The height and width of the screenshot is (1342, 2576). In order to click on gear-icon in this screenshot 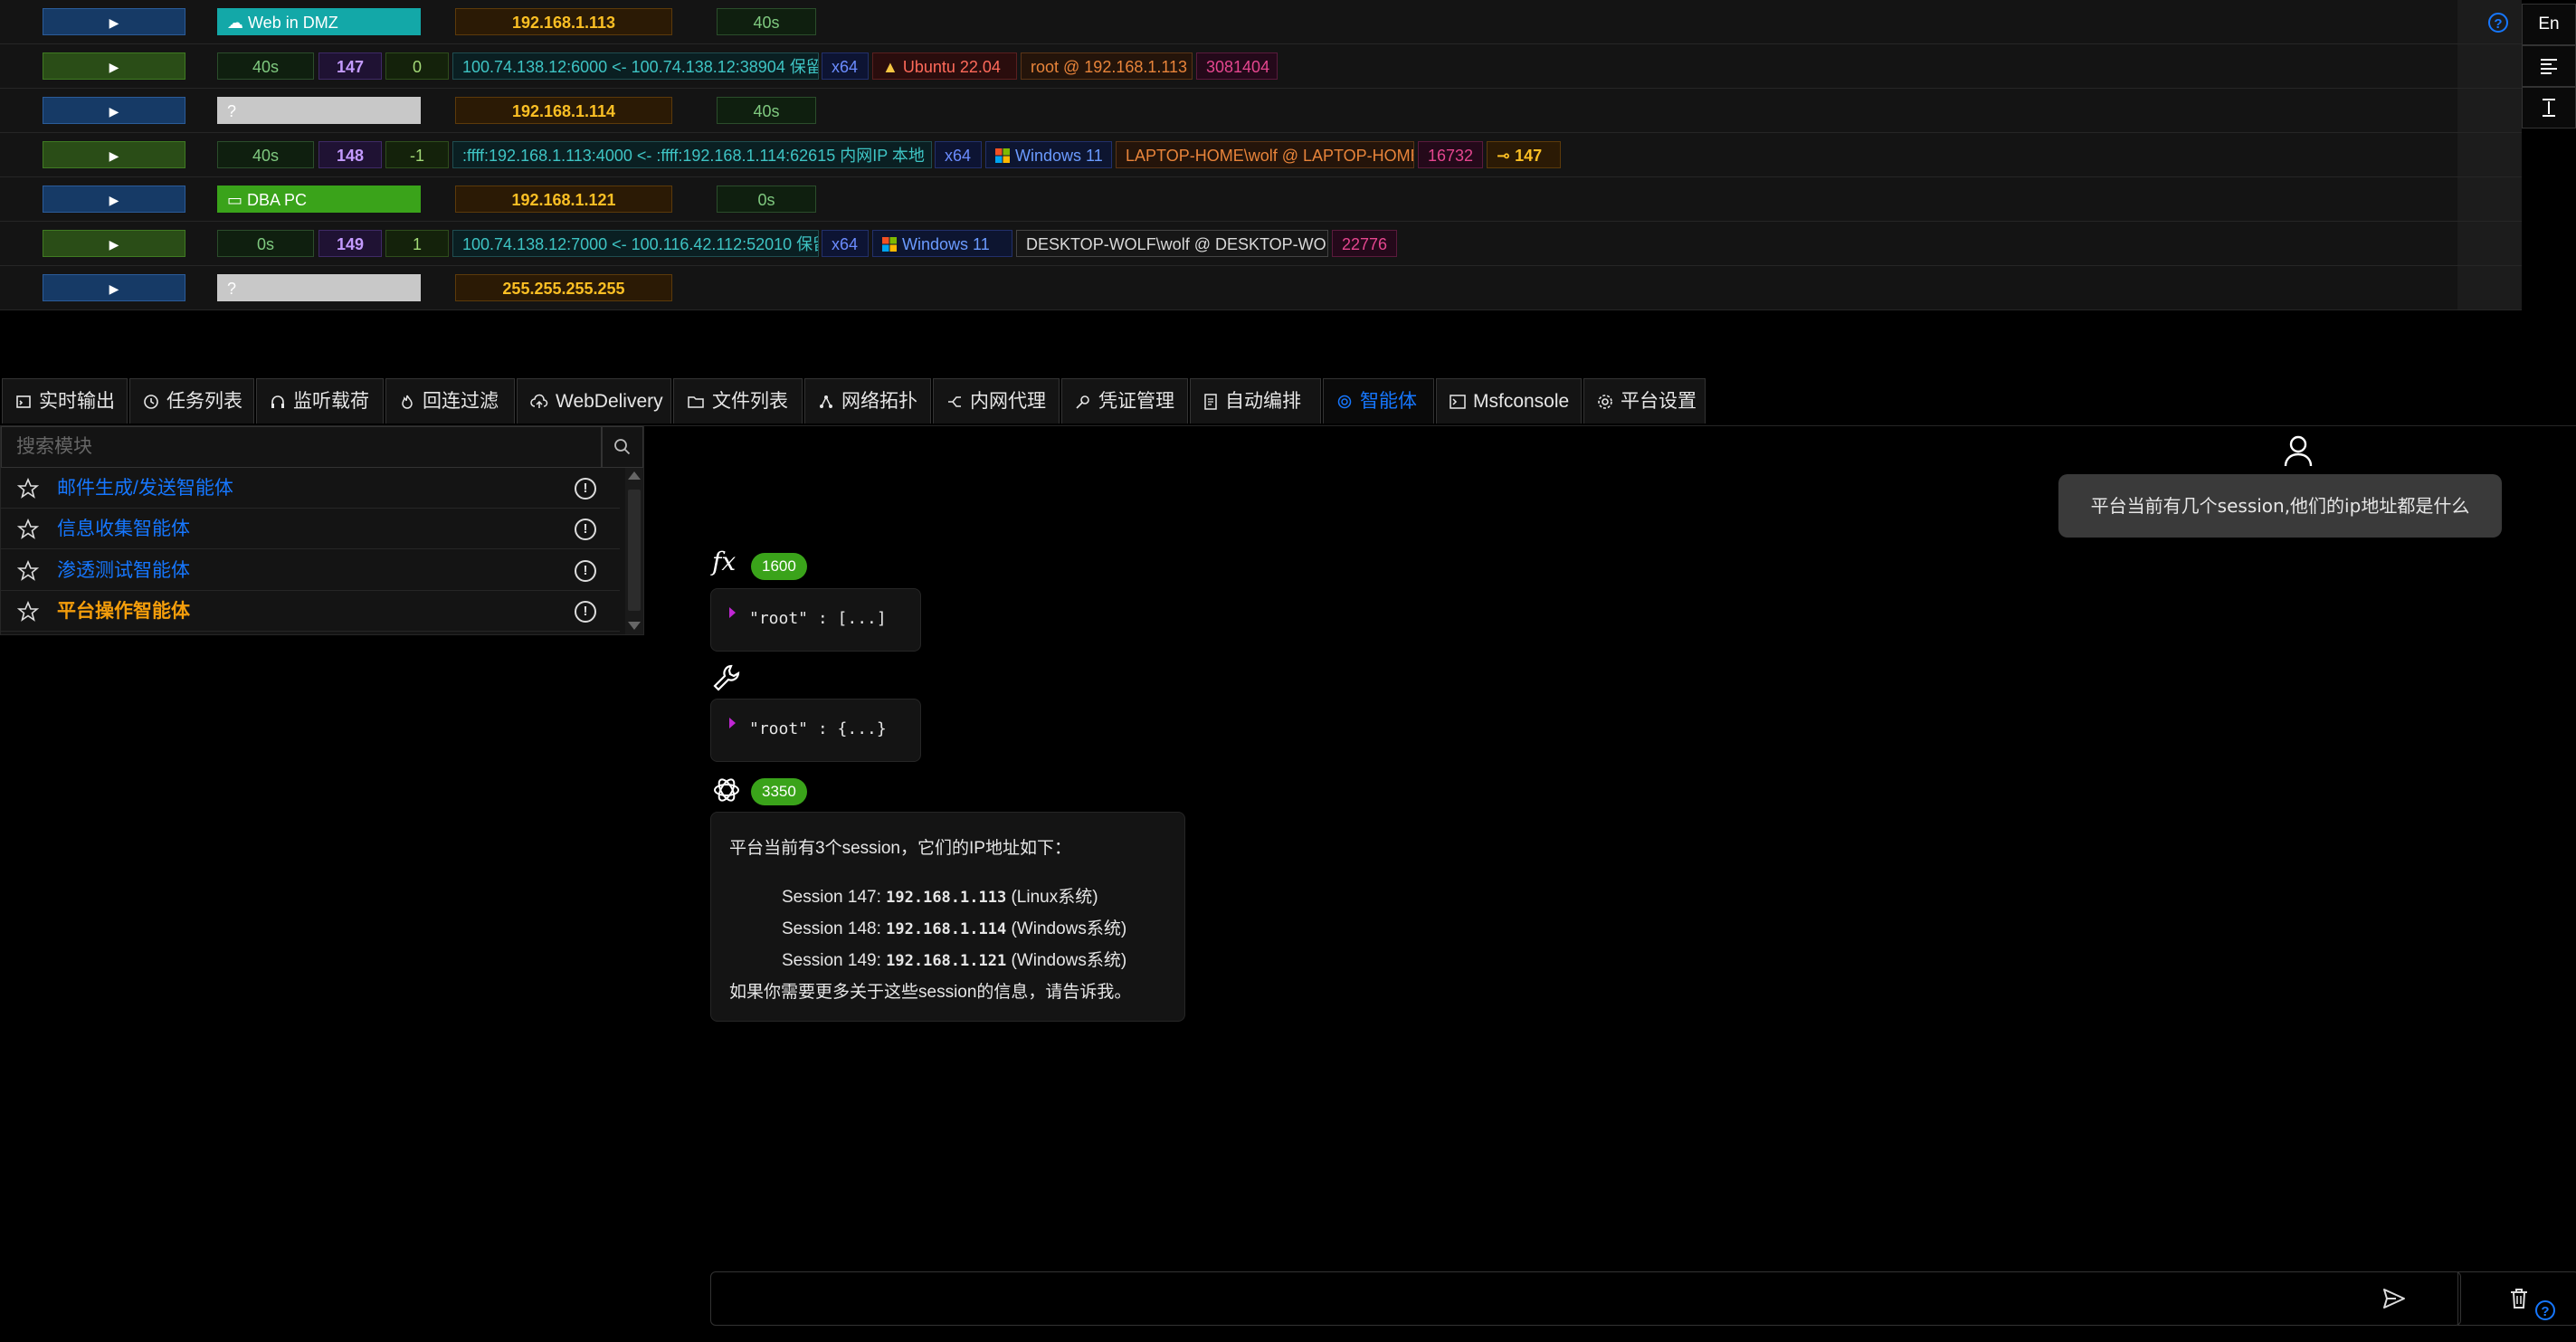, I will do `click(1605, 402)`.